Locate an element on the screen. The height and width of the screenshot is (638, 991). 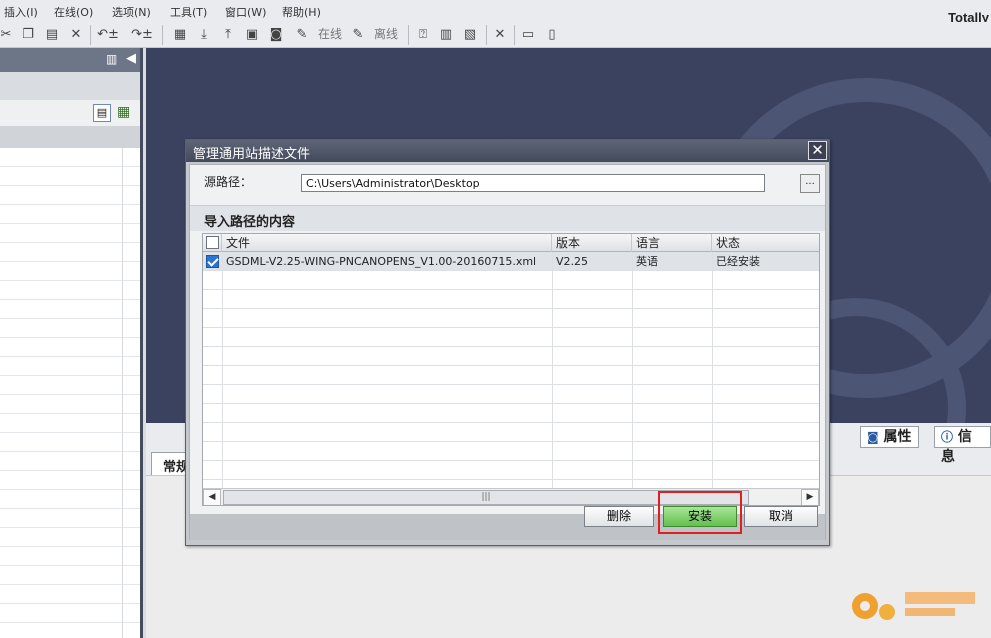
go-online-icon: ✎ is located at coordinates (302, 34).